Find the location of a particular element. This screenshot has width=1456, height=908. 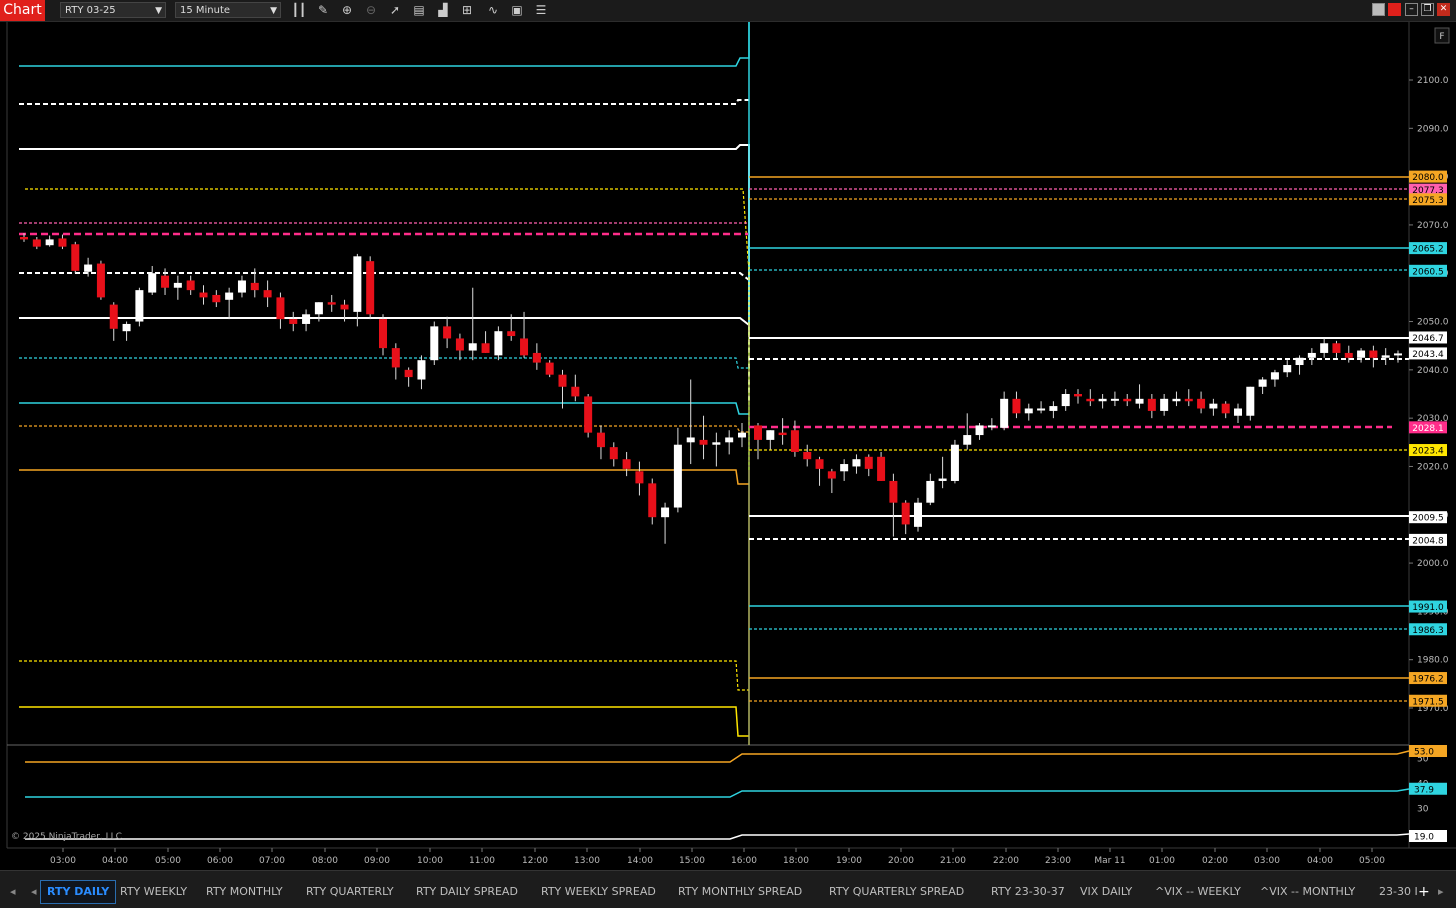

chart-menu-button: Chart is located at coordinates (22, 10).